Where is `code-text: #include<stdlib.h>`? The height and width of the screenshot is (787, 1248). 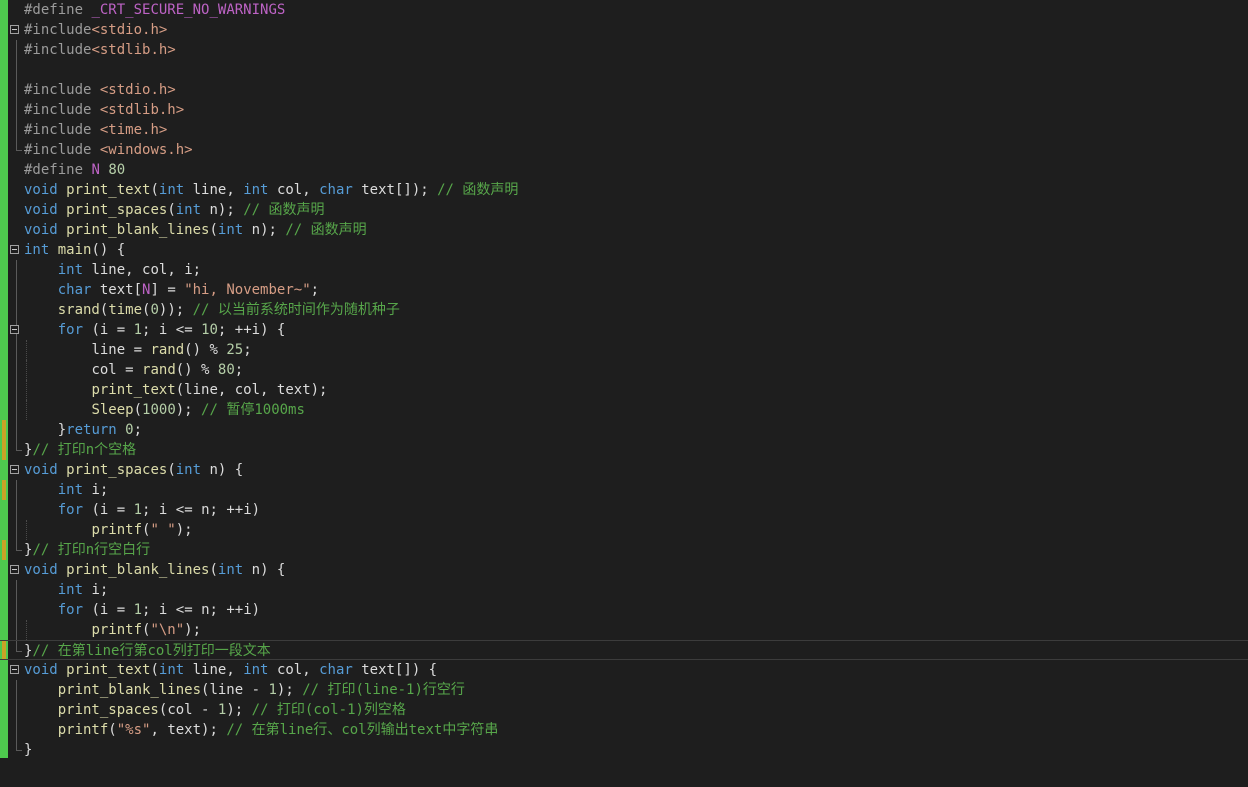 code-text: #include<stdlib.h> is located at coordinates (100, 50).